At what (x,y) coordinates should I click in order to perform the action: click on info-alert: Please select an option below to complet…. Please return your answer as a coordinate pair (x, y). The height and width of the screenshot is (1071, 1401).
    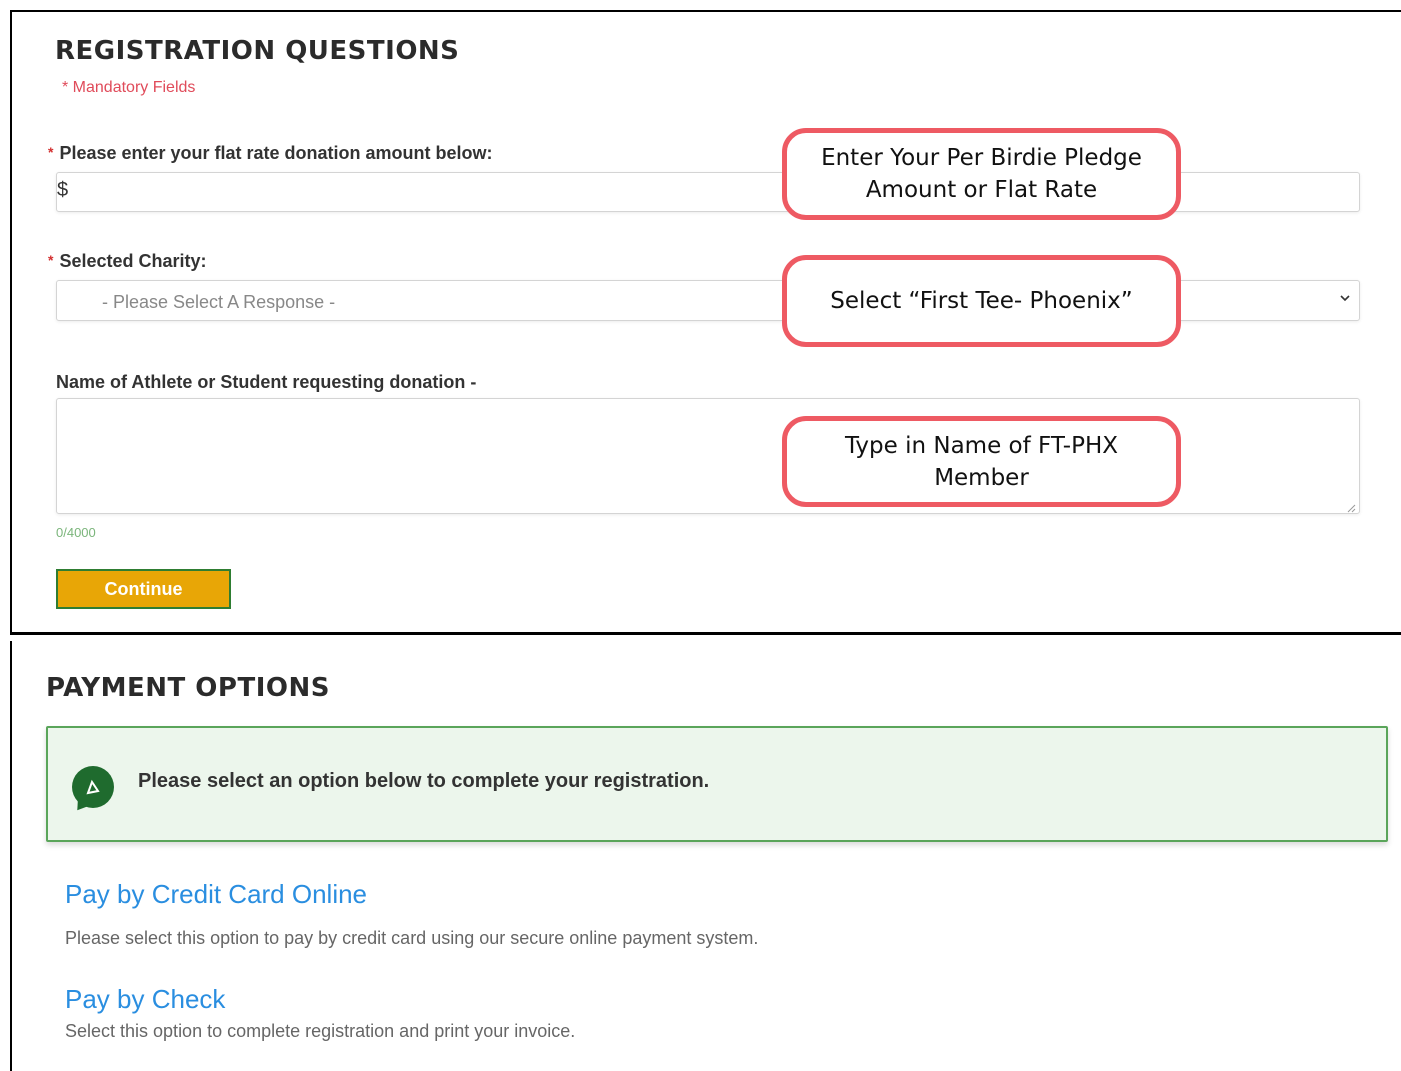
    Looking at the image, I should click on (717, 784).